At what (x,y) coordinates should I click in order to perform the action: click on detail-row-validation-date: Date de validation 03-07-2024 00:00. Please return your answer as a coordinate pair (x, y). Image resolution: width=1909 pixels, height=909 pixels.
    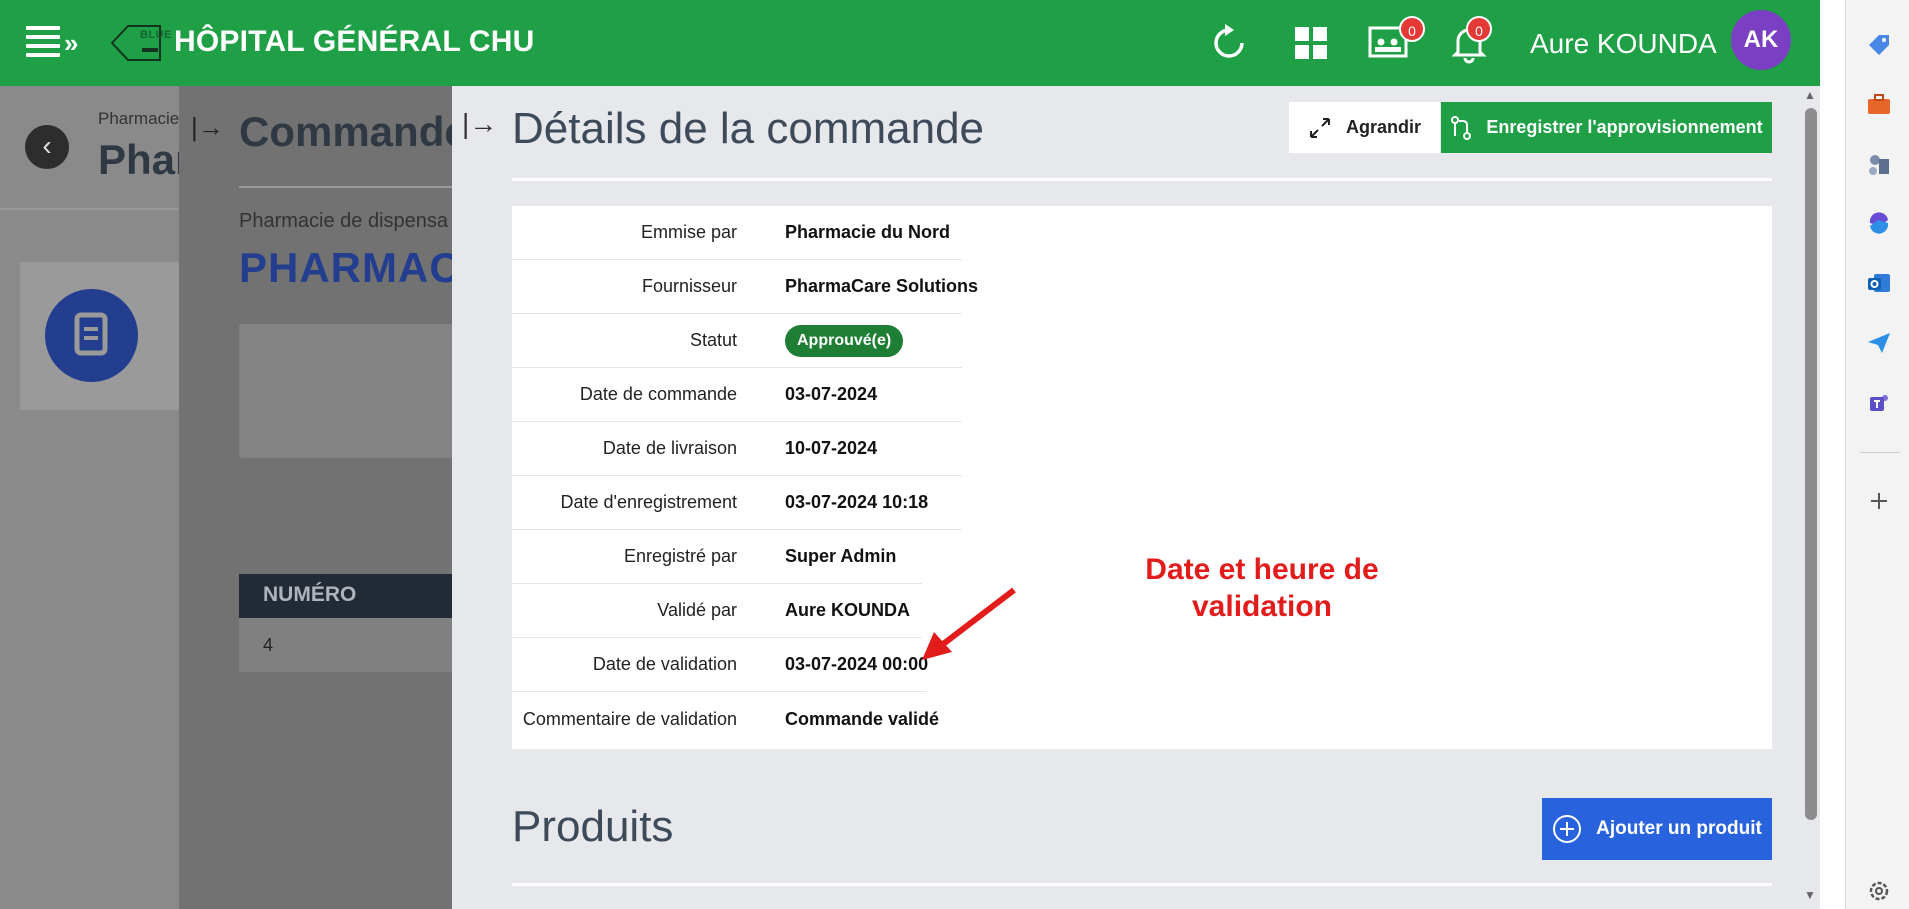
    Looking at the image, I should click on (720, 665).